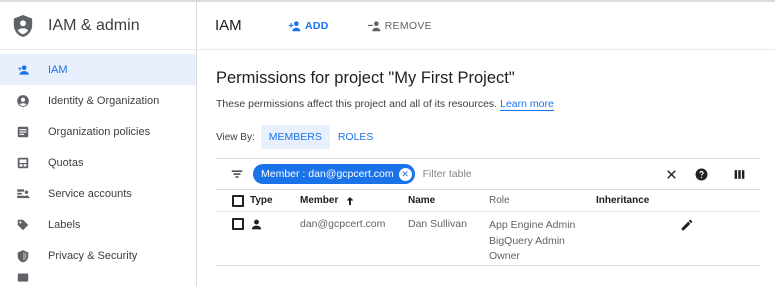 Image resolution: width=775 pixels, height=286 pixels. What do you see at coordinates (23, 256) in the screenshot?
I see `shield-icon` at bounding box center [23, 256].